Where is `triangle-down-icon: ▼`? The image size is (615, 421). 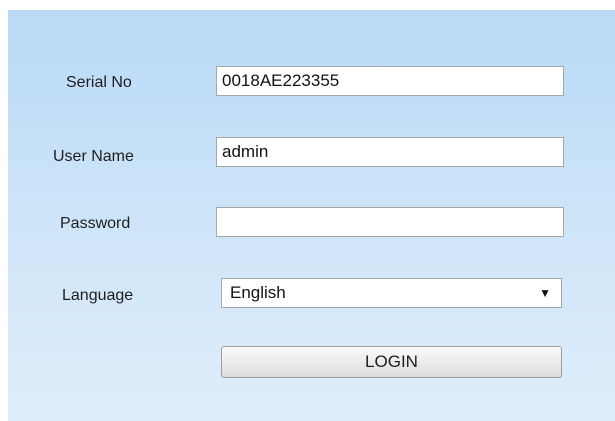 triangle-down-icon: ▼ is located at coordinates (545, 293).